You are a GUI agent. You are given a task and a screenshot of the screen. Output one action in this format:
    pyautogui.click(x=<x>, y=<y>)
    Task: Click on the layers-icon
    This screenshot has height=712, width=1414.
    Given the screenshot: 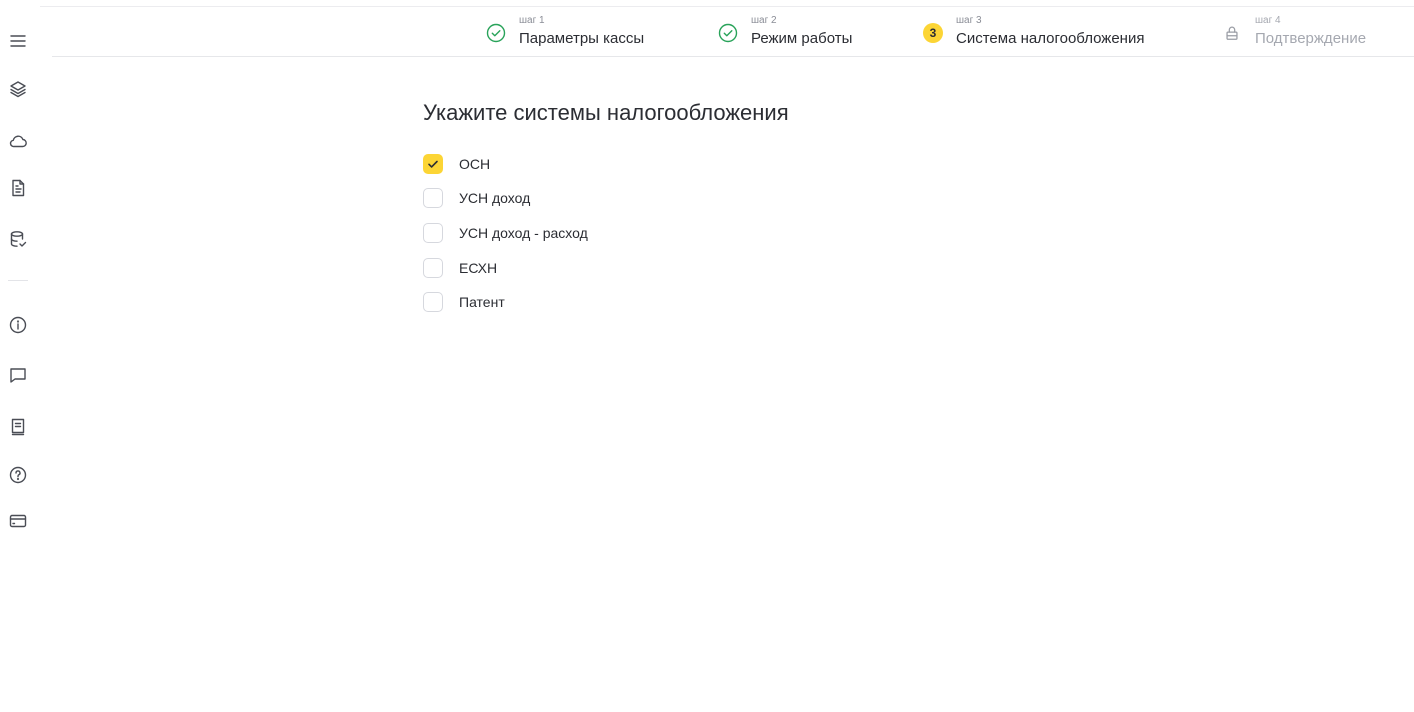 What is the action you would take?
    pyautogui.click(x=18, y=89)
    